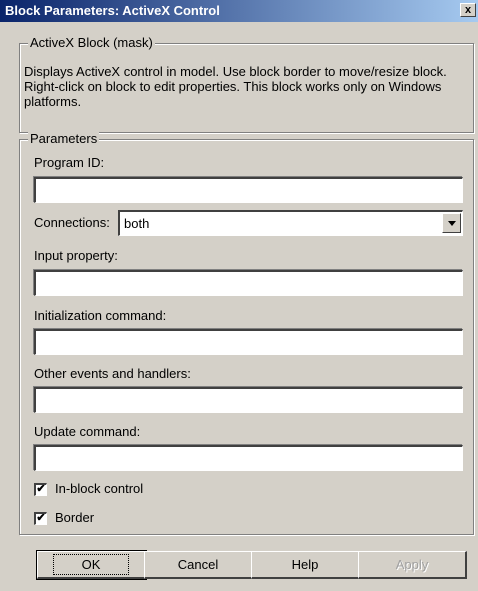 Image resolution: width=478 pixels, height=591 pixels. I want to click on init-command-label: Initialization command:, so click(100, 315).